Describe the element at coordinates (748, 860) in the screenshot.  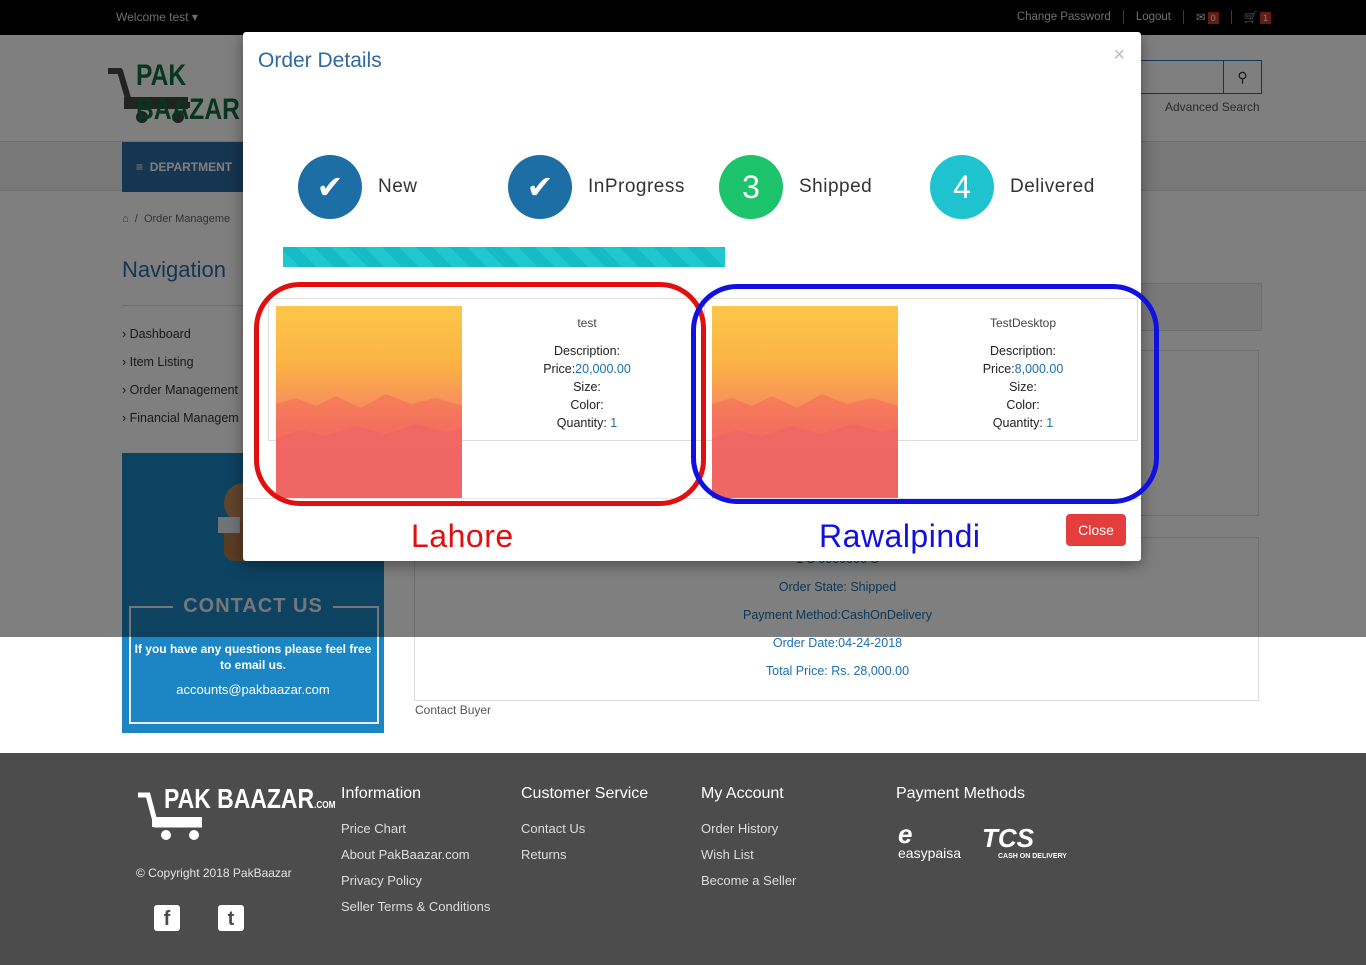
I see `footer-link-wish-list: Wish List` at that location.